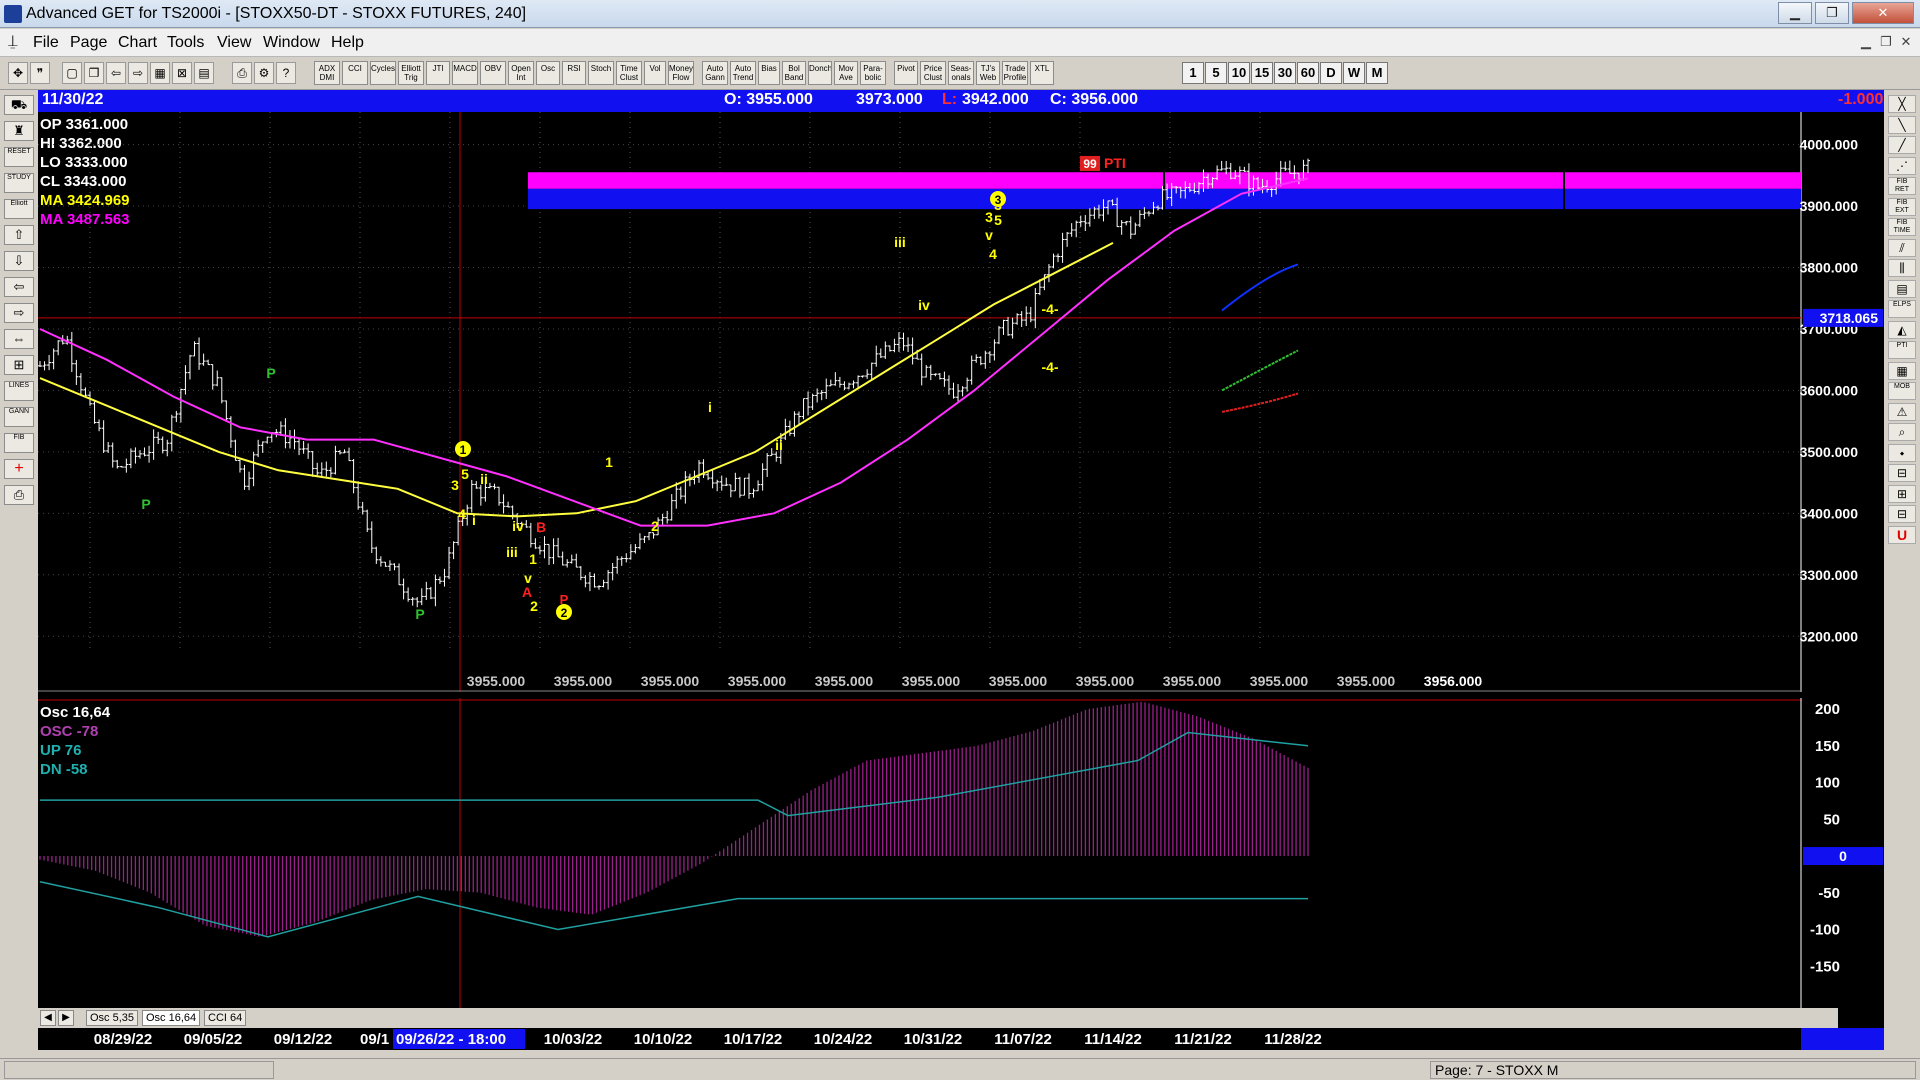 This screenshot has height=1080, width=1920. I want to click on print-icon: ⎙, so click(242, 73).